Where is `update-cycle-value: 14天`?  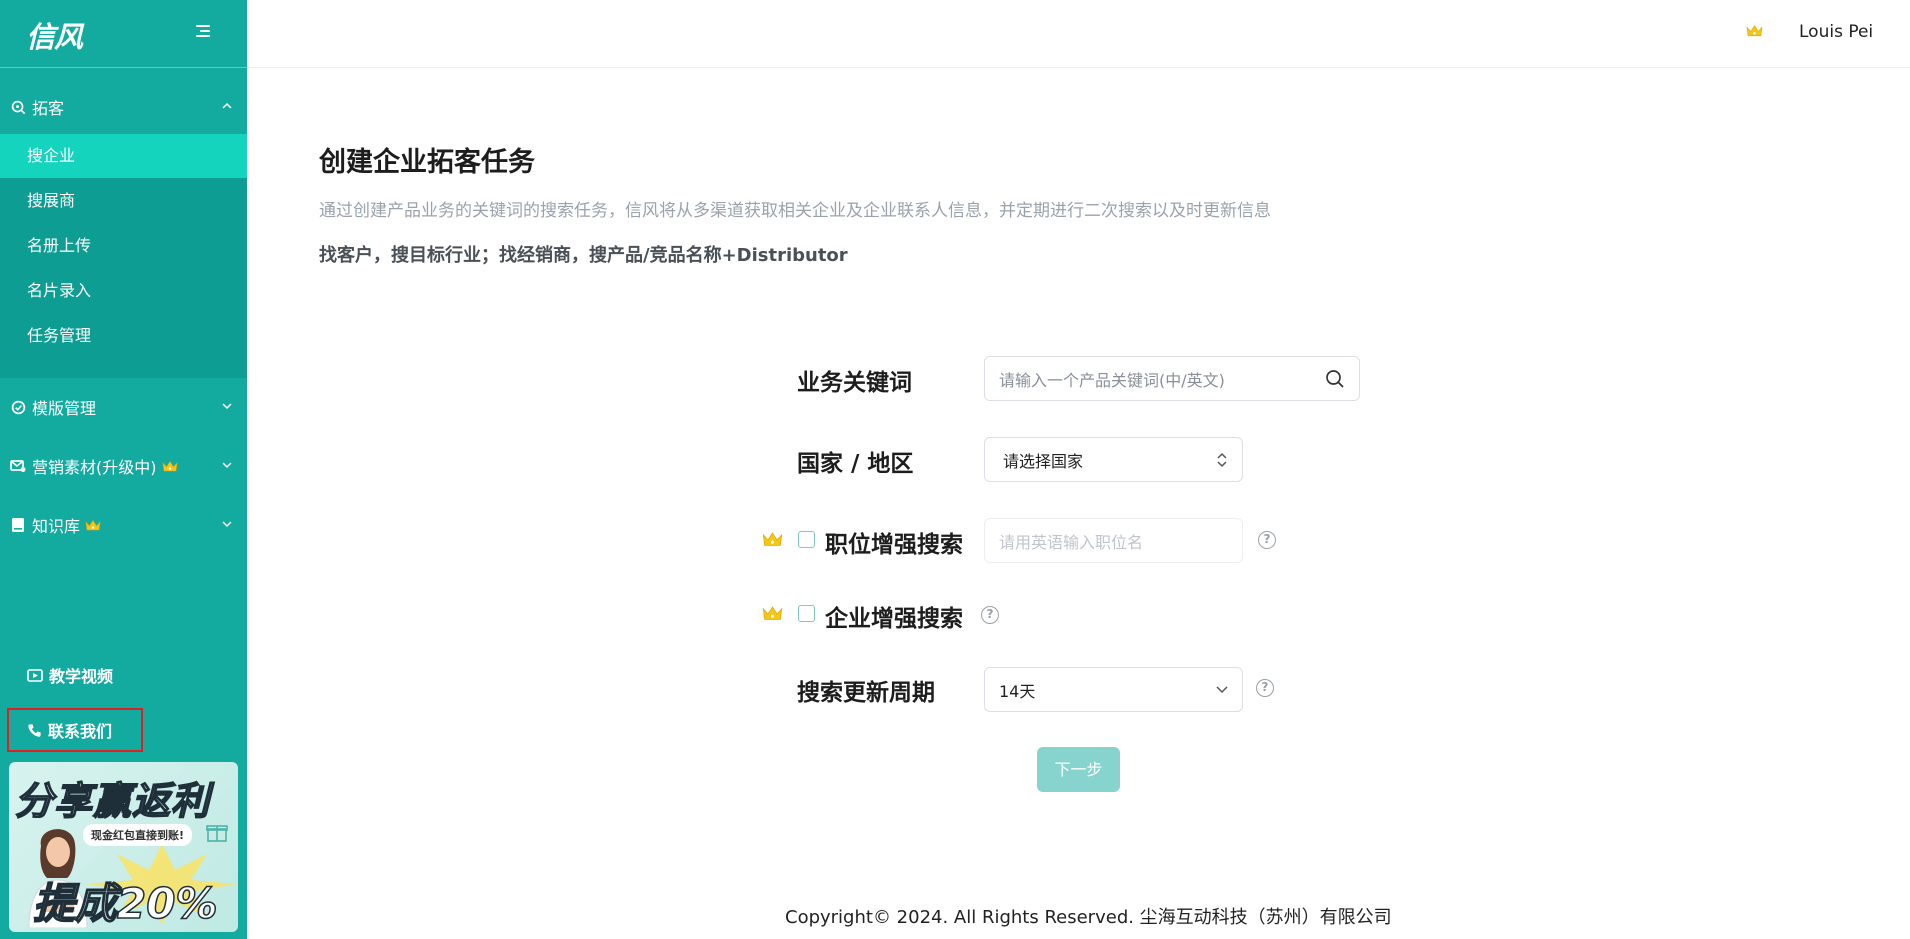 update-cycle-value: 14天 is located at coordinates (1017, 691).